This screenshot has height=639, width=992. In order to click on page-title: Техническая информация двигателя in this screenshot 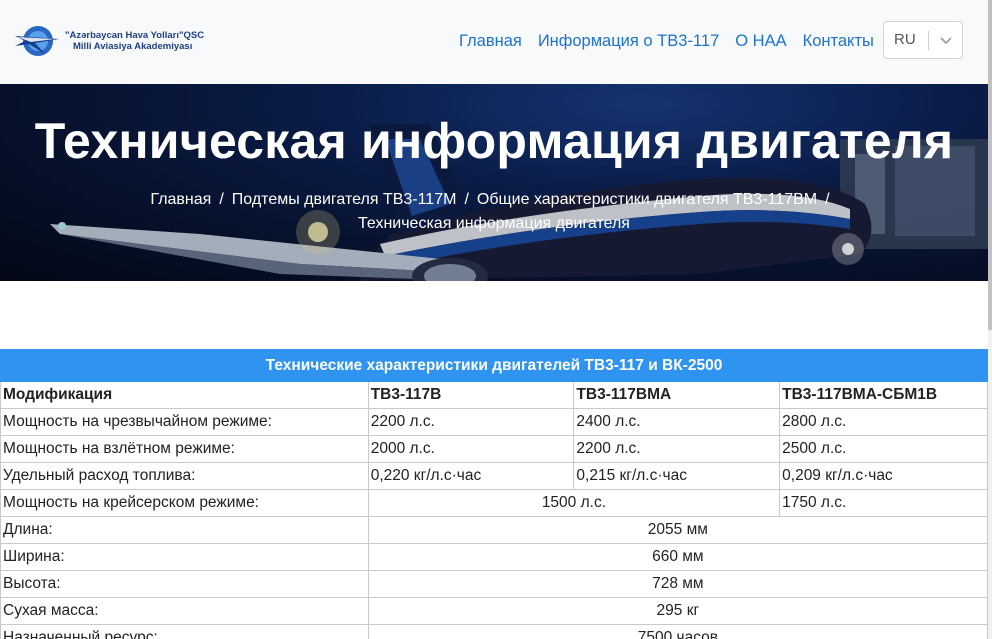, I will do `click(494, 141)`.